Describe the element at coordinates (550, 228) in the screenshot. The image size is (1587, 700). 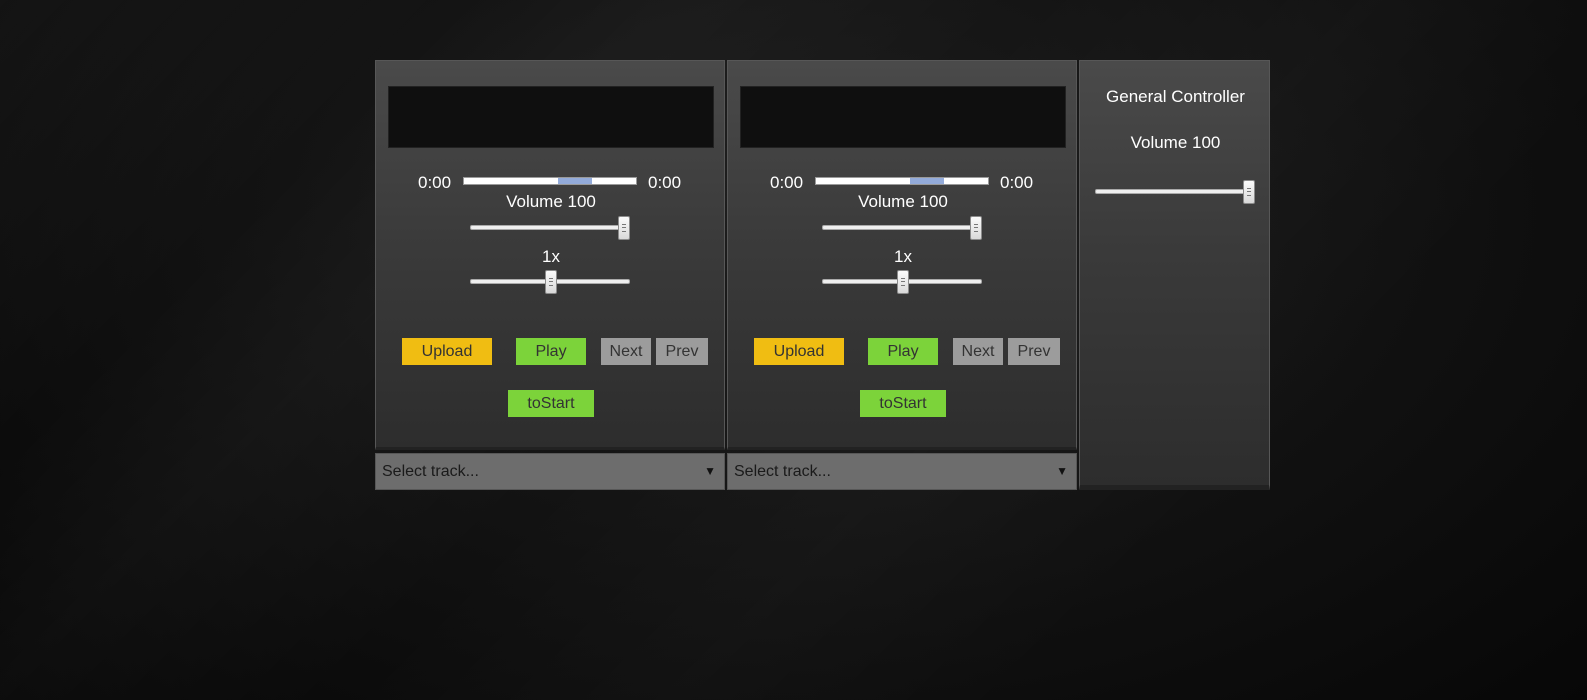
I see `deck-1-volume-slider` at that location.